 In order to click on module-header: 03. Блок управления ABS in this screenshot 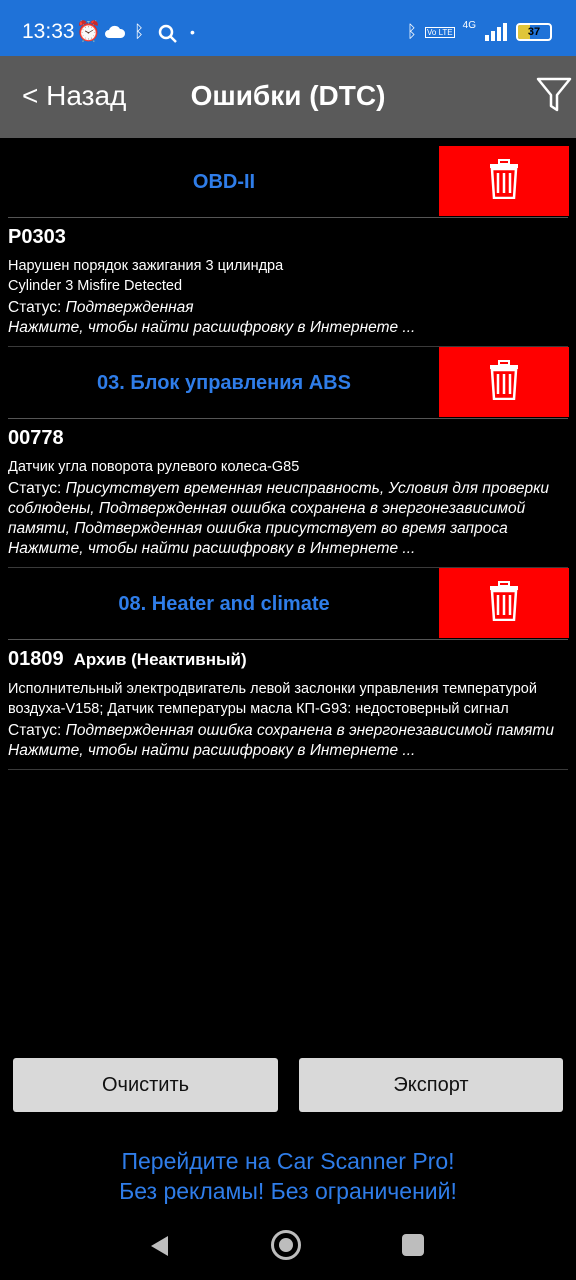, I will do `click(288, 383)`.